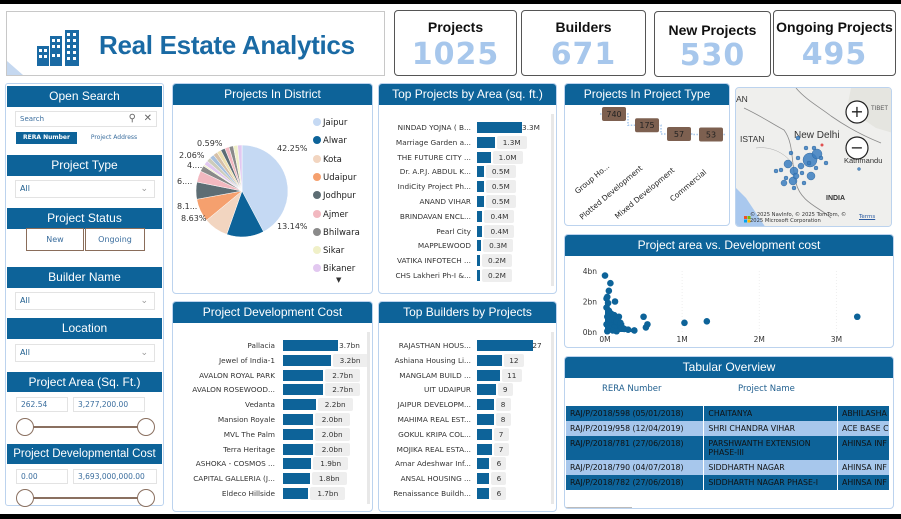 This screenshot has width=901, height=519. Describe the element at coordinates (467, 494) in the screenshot. I see `bar-row: Renaissance Buildh... 6` at that location.